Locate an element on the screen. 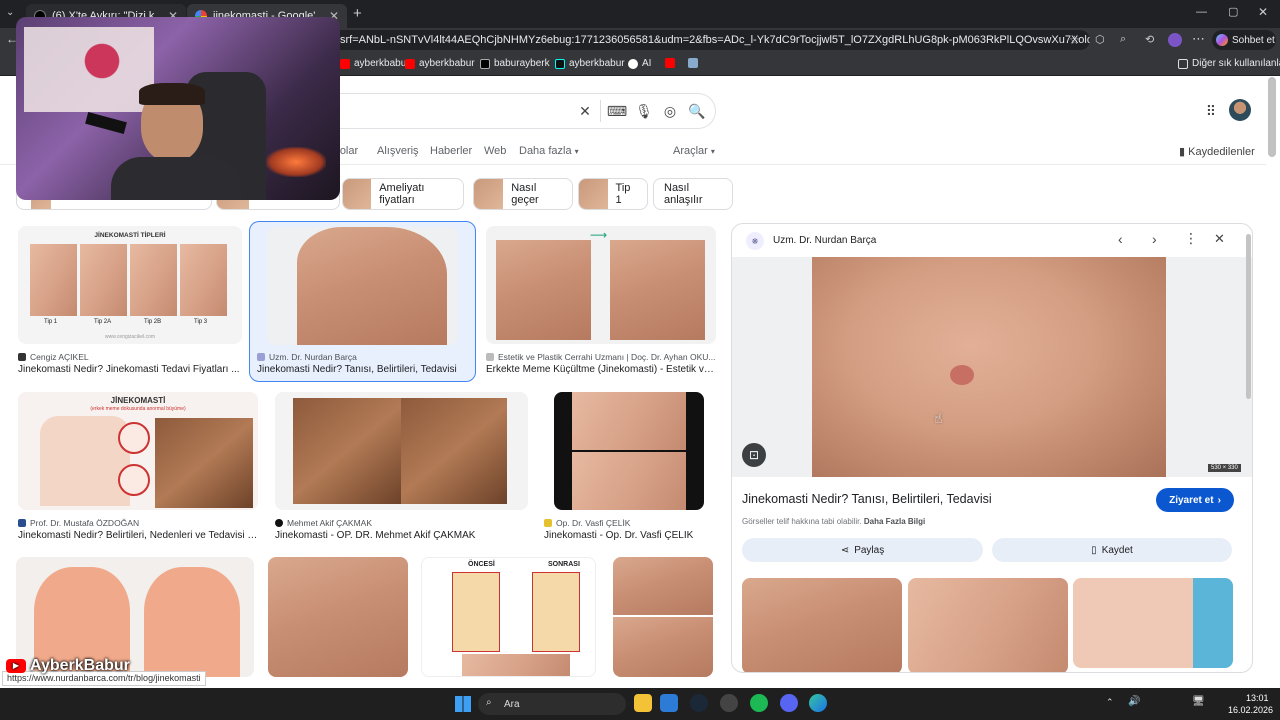 Image resolution: width=1280 pixels, height=720 pixels. result-title: Jinekomasti - OP. DR. Mehmet Akif ÇAKMAK is located at coordinates (401, 535).